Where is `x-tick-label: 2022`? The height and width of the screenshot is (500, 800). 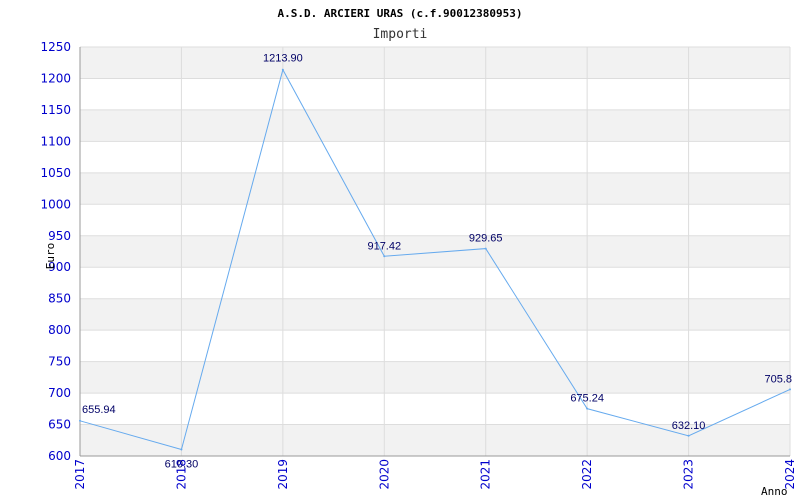
x-tick-label: 2022 is located at coordinates (587, 474).